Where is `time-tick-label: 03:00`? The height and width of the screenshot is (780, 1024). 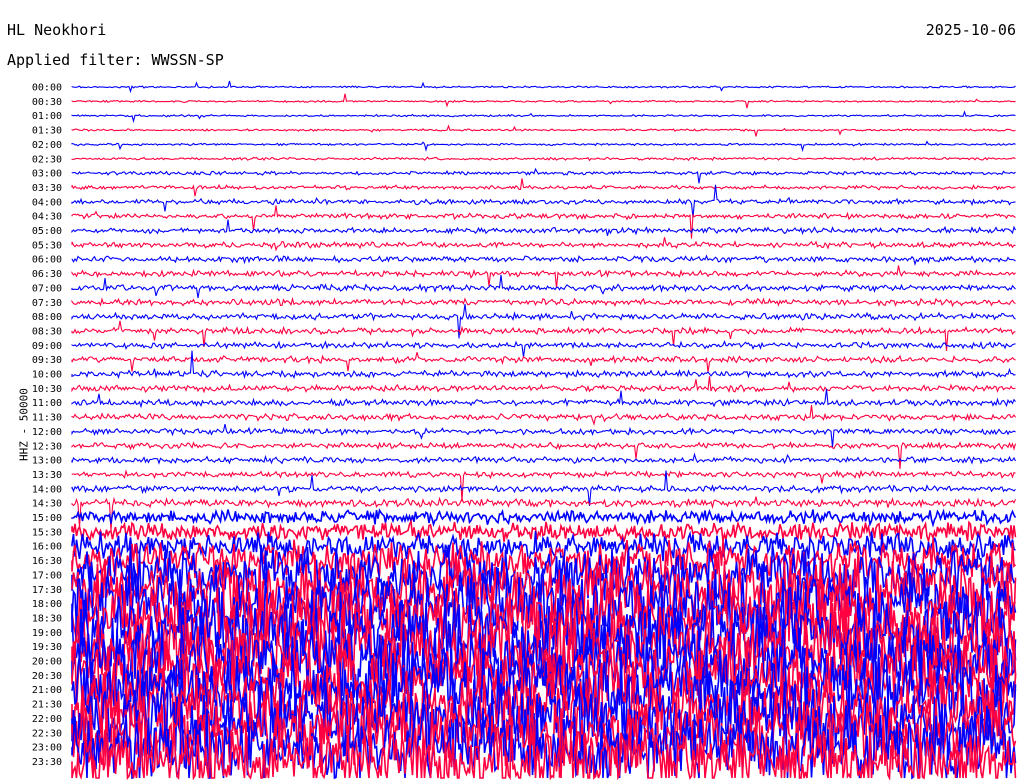
time-tick-label: 03:00 is located at coordinates (47, 174).